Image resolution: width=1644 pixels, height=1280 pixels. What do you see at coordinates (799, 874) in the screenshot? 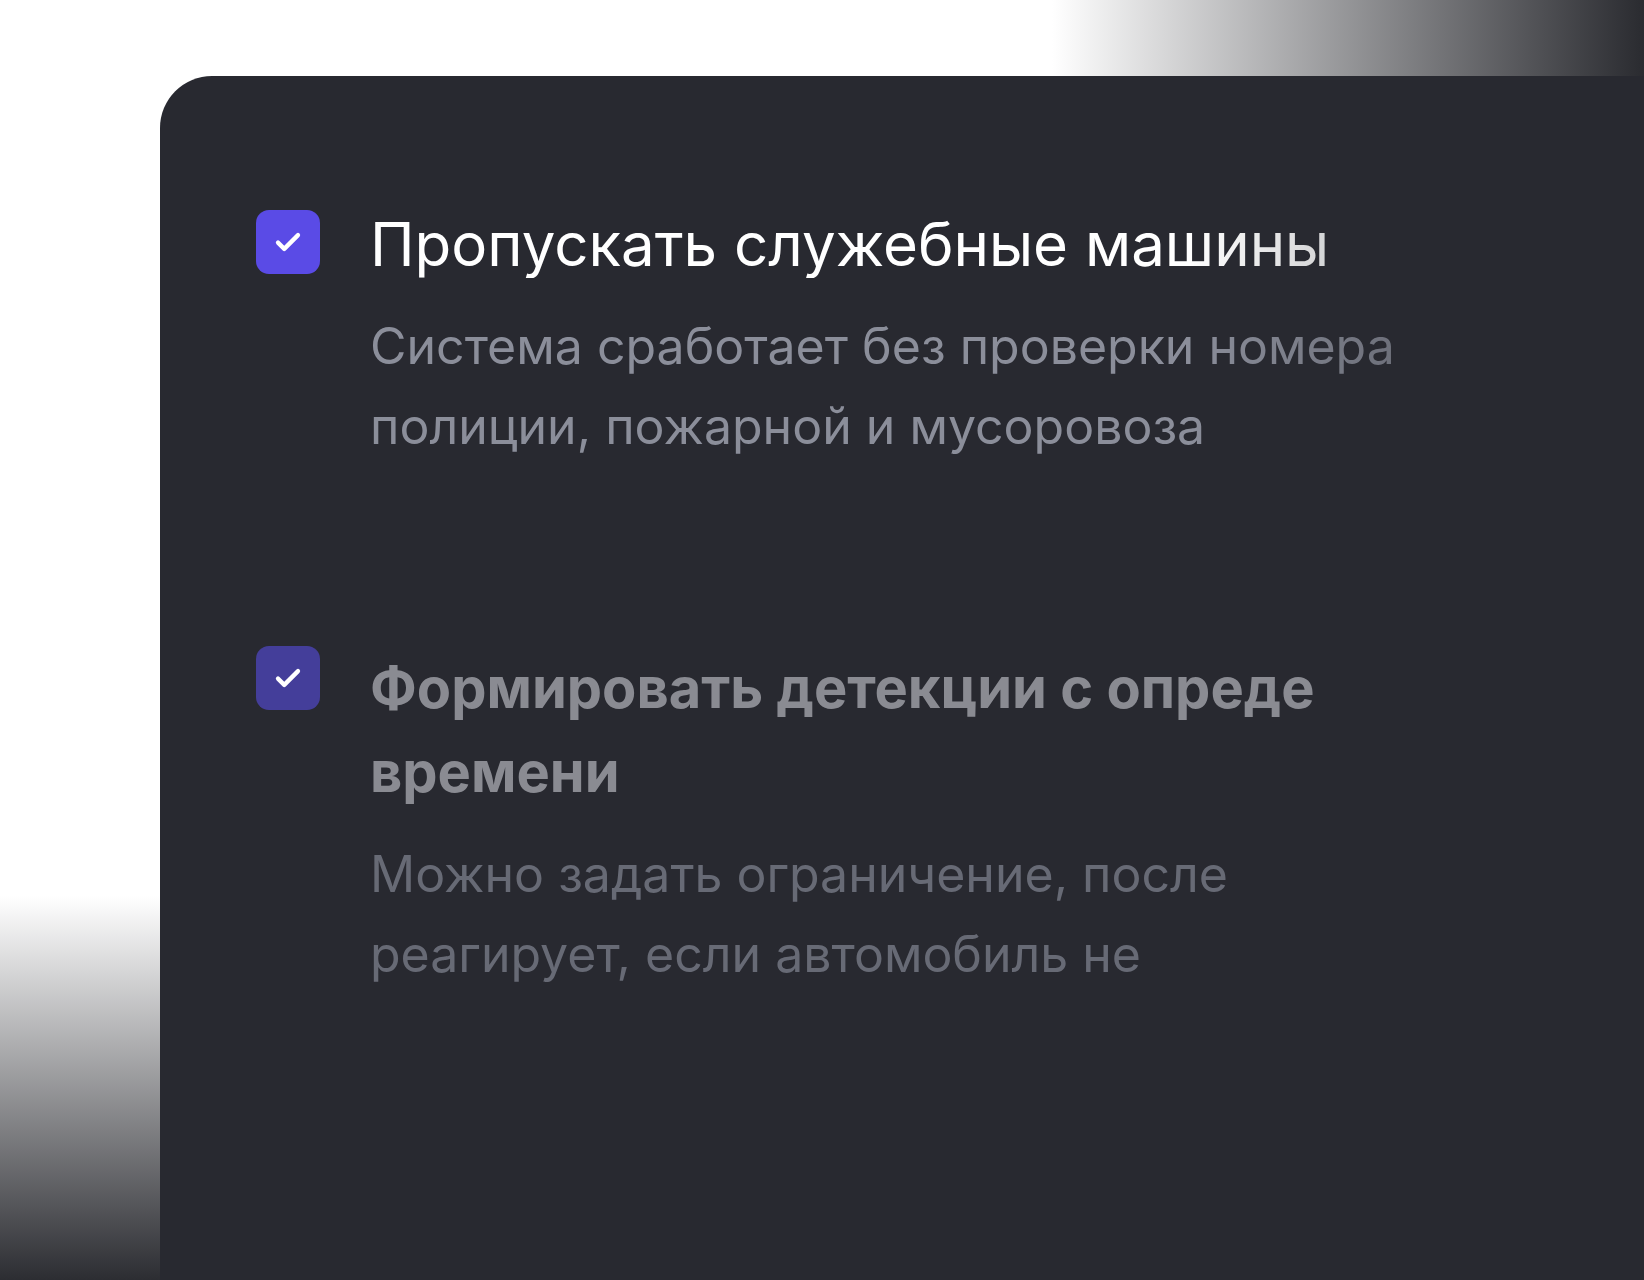
I see `option-description: Можно задать ограничение, после` at bounding box center [799, 874].